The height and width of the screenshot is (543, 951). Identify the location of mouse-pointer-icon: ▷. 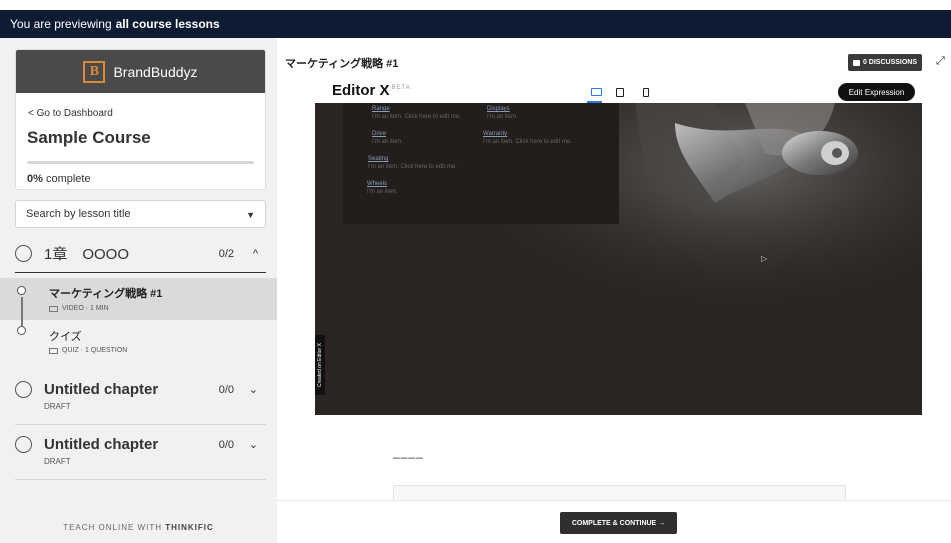
(764, 258).